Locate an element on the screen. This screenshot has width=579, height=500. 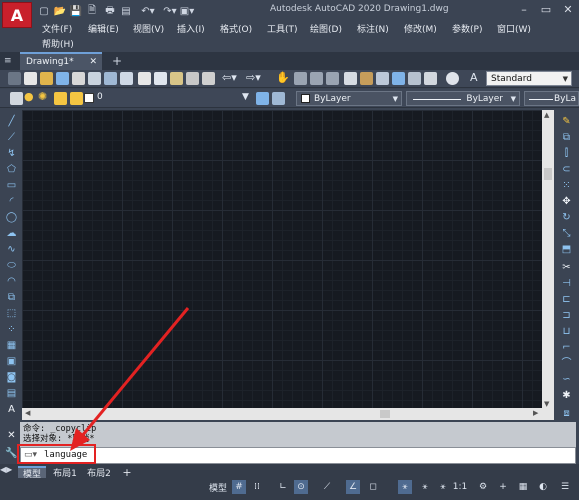
auto-scale-icon: ⚹ is located at coordinates (425, 487).